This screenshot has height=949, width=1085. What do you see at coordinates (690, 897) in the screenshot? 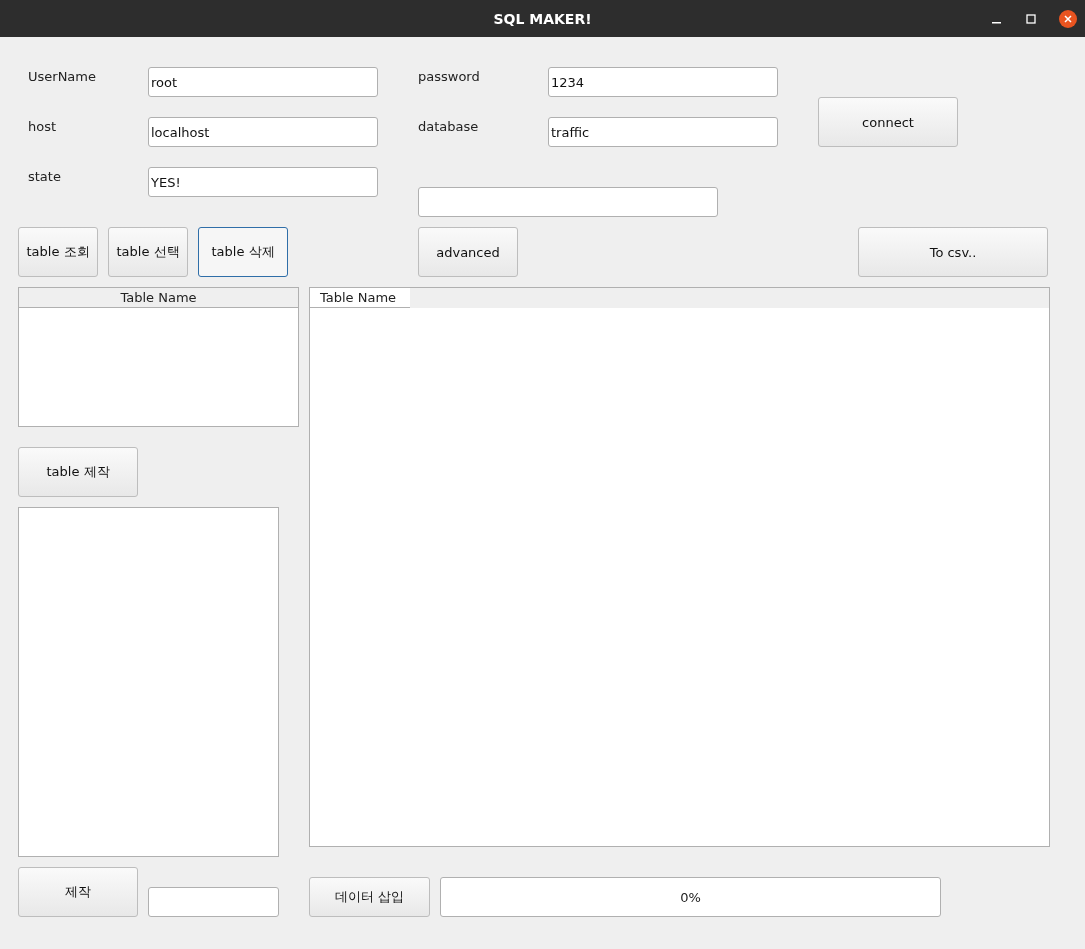
I see `progress-reading: 0%` at bounding box center [690, 897].